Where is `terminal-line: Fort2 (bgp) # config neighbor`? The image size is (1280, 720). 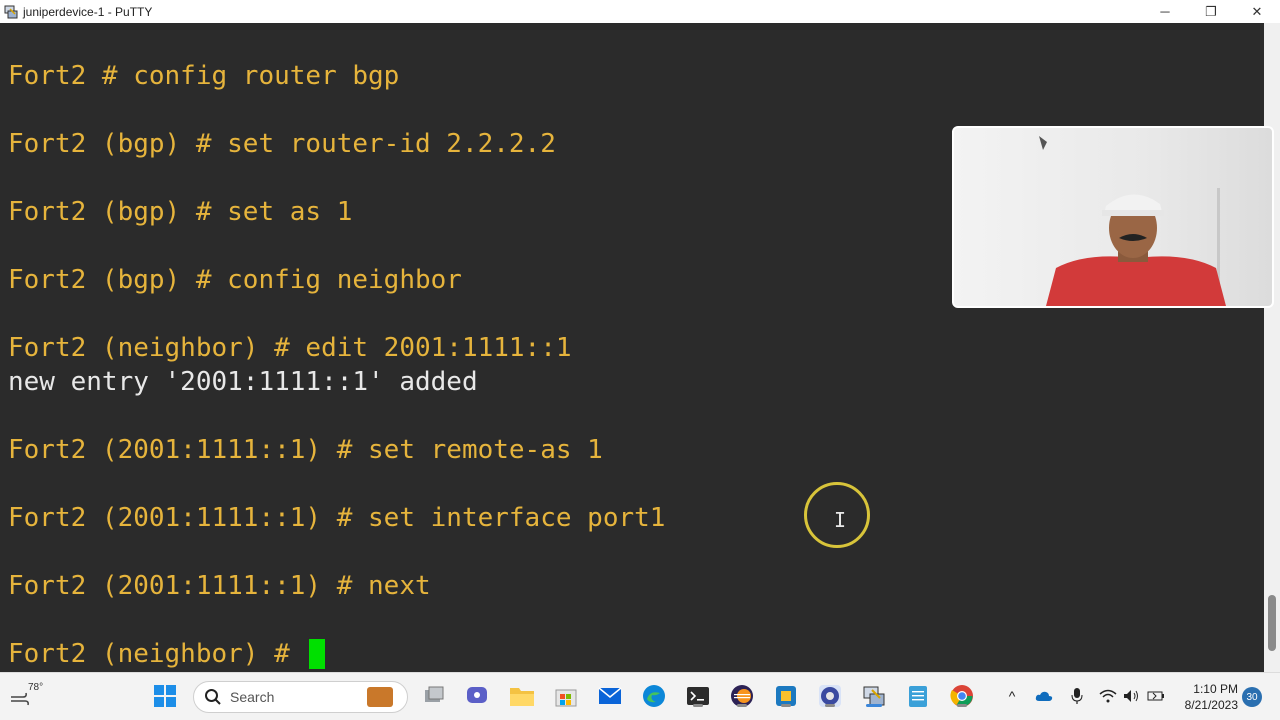
terminal-line: Fort2 (bgp) # config neighbor is located at coordinates (235, 280).